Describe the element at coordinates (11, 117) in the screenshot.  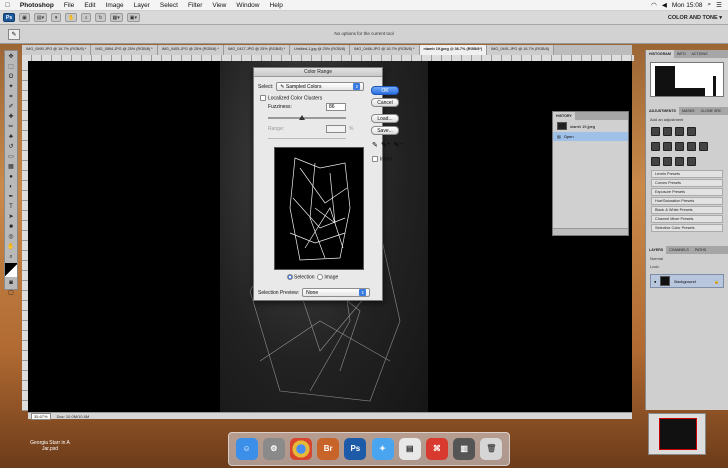
I see `healing-brush-tool-icon: ✚` at that location.